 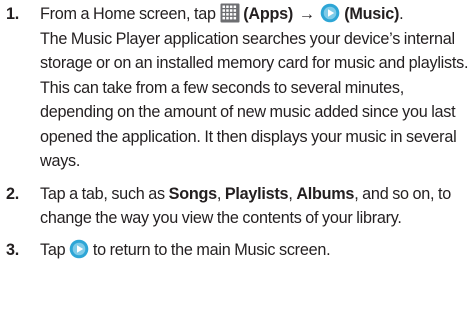 I want to click on step-text: Tap to return to the main Music screen., so click(x=185, y=249).